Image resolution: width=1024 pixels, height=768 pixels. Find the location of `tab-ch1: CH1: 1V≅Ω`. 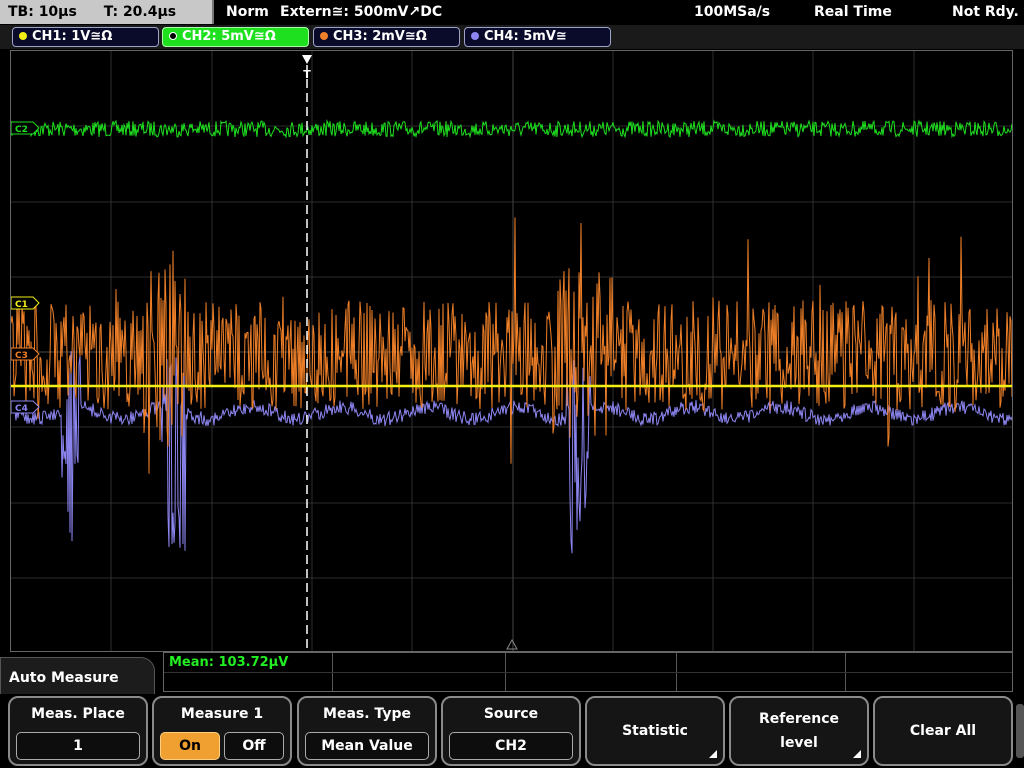

tab-ch1: CH1: 1V≅Ω is located at coordinates (85, 37).